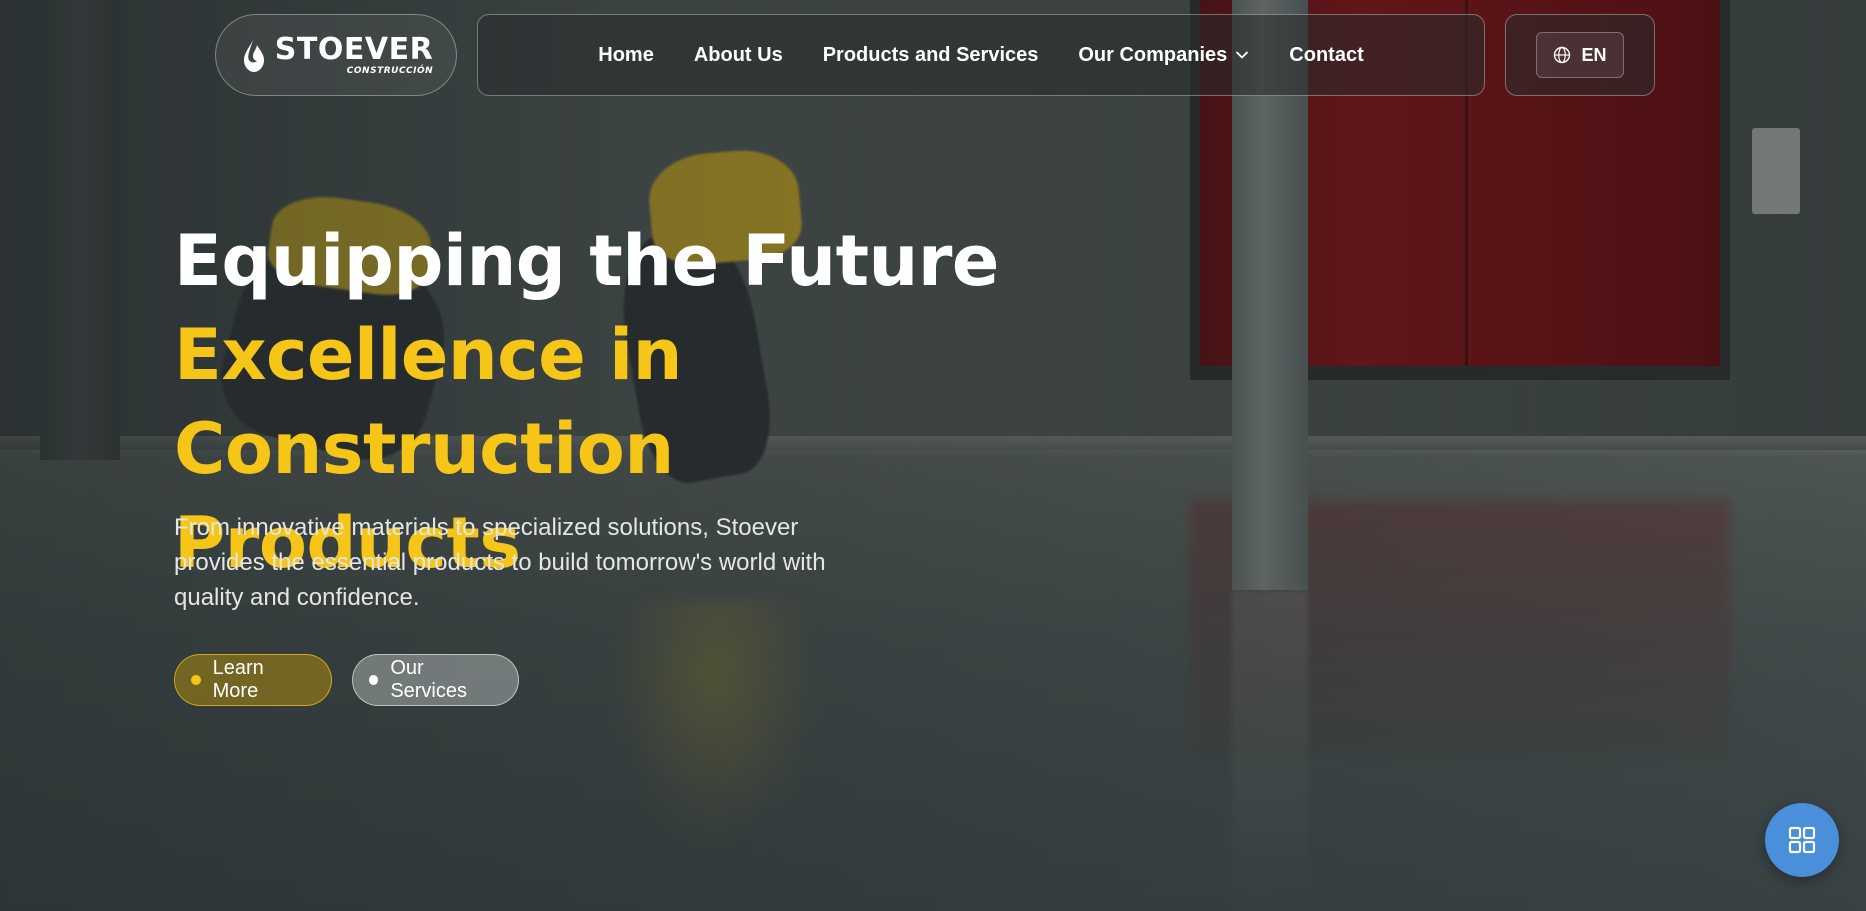 The height and width of the screenshot is (911, 1866). What do you see at coordinates (1153, 54) in the screenshot?
I see `nav-item-label: Our Companies` at bounding box center [1153, 54].